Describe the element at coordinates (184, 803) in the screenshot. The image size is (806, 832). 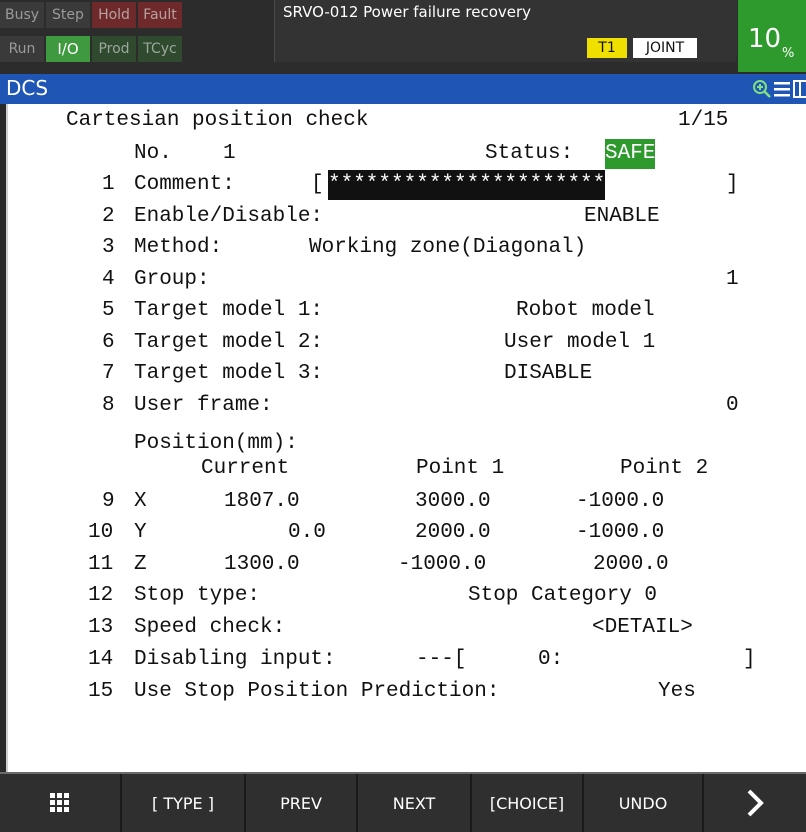
I see `f1-type-button: [ TYPE ]` at that location.